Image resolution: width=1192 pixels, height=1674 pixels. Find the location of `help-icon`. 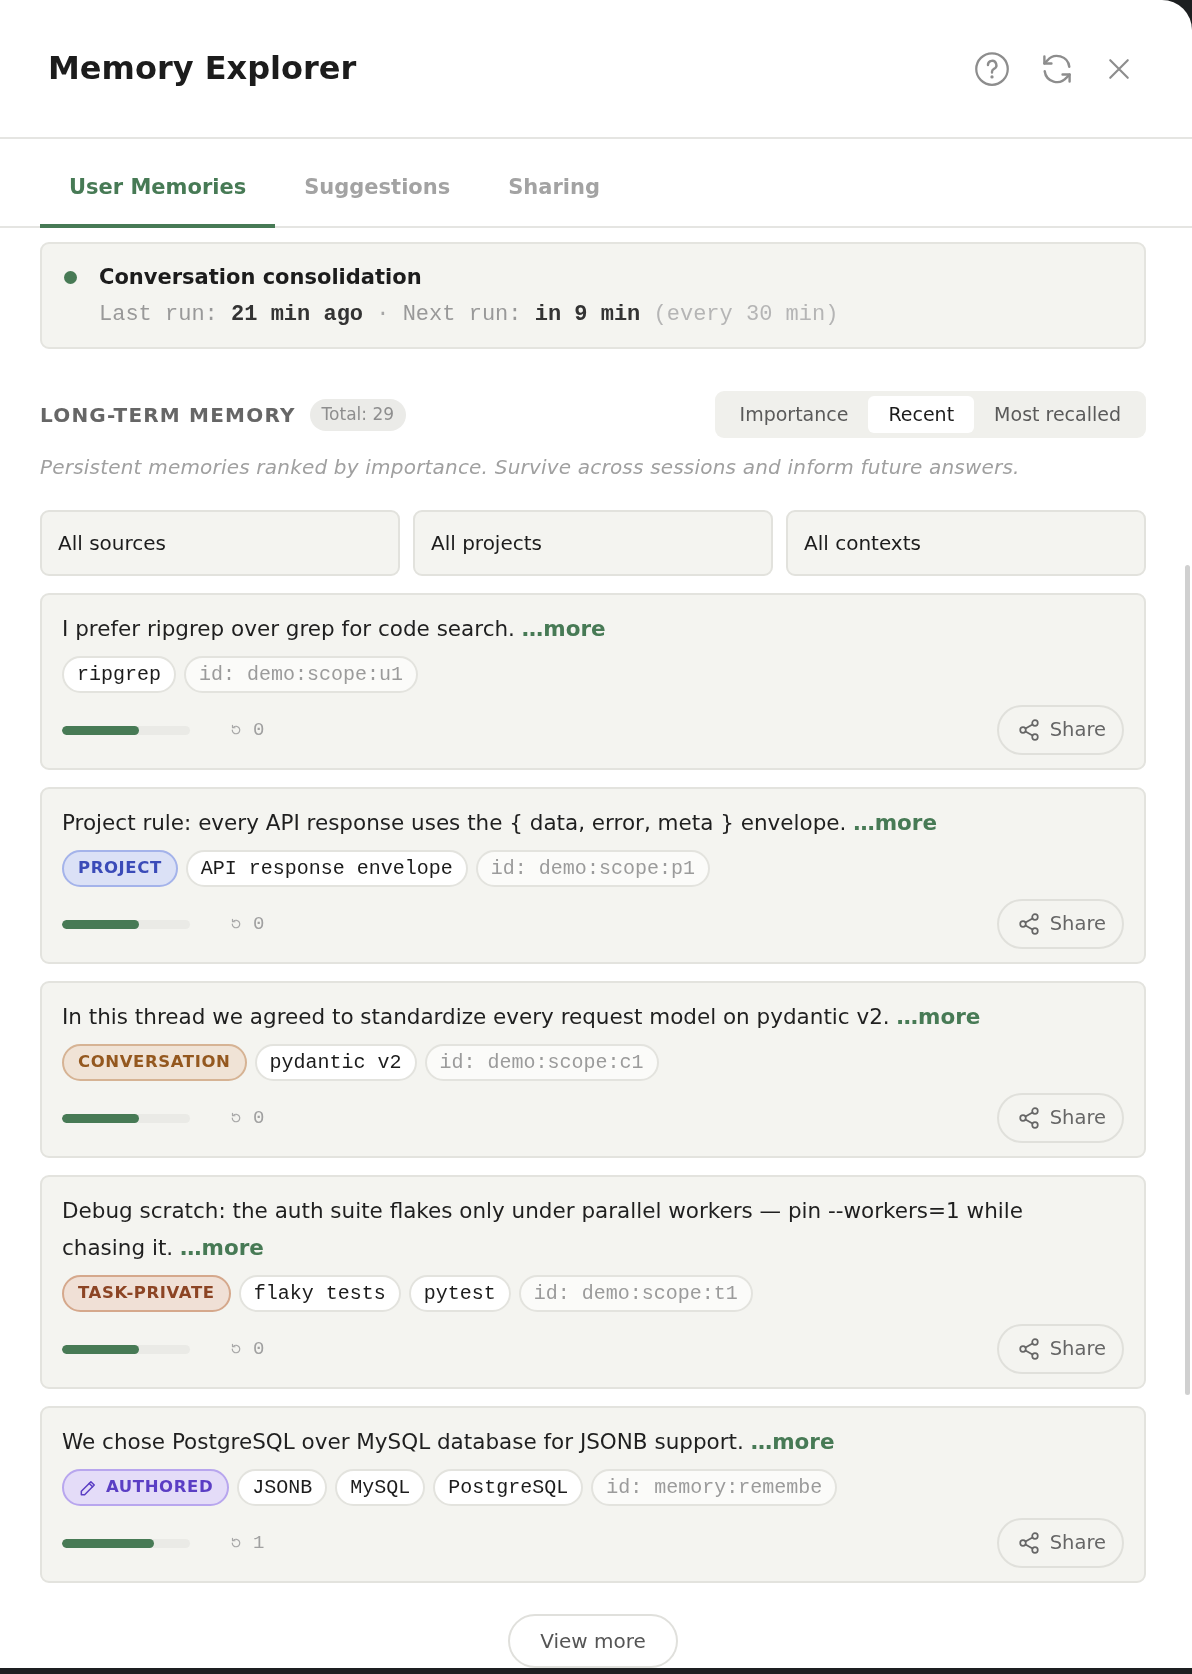

help-icon is located at coordinates (992, 68).